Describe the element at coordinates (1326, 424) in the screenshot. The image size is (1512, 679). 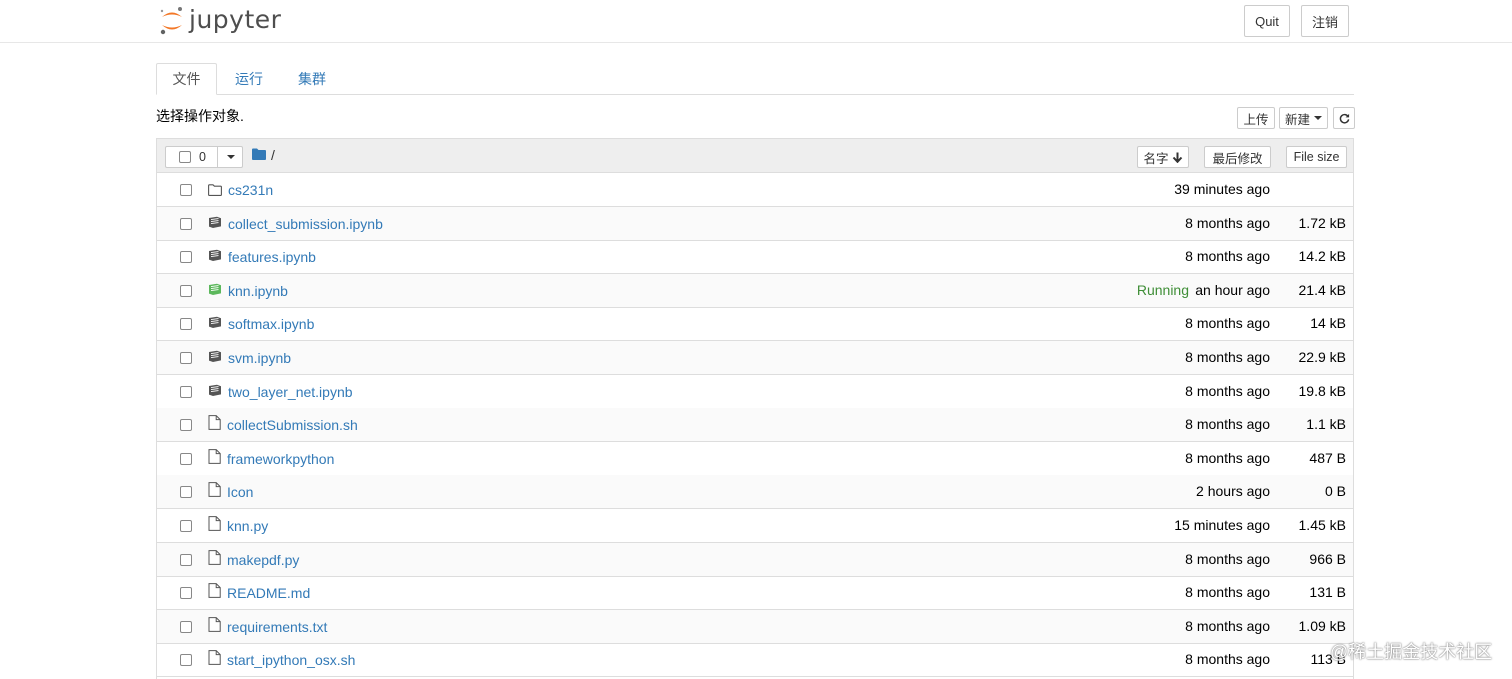
I see `file-size: 1.1 kB` at that location.